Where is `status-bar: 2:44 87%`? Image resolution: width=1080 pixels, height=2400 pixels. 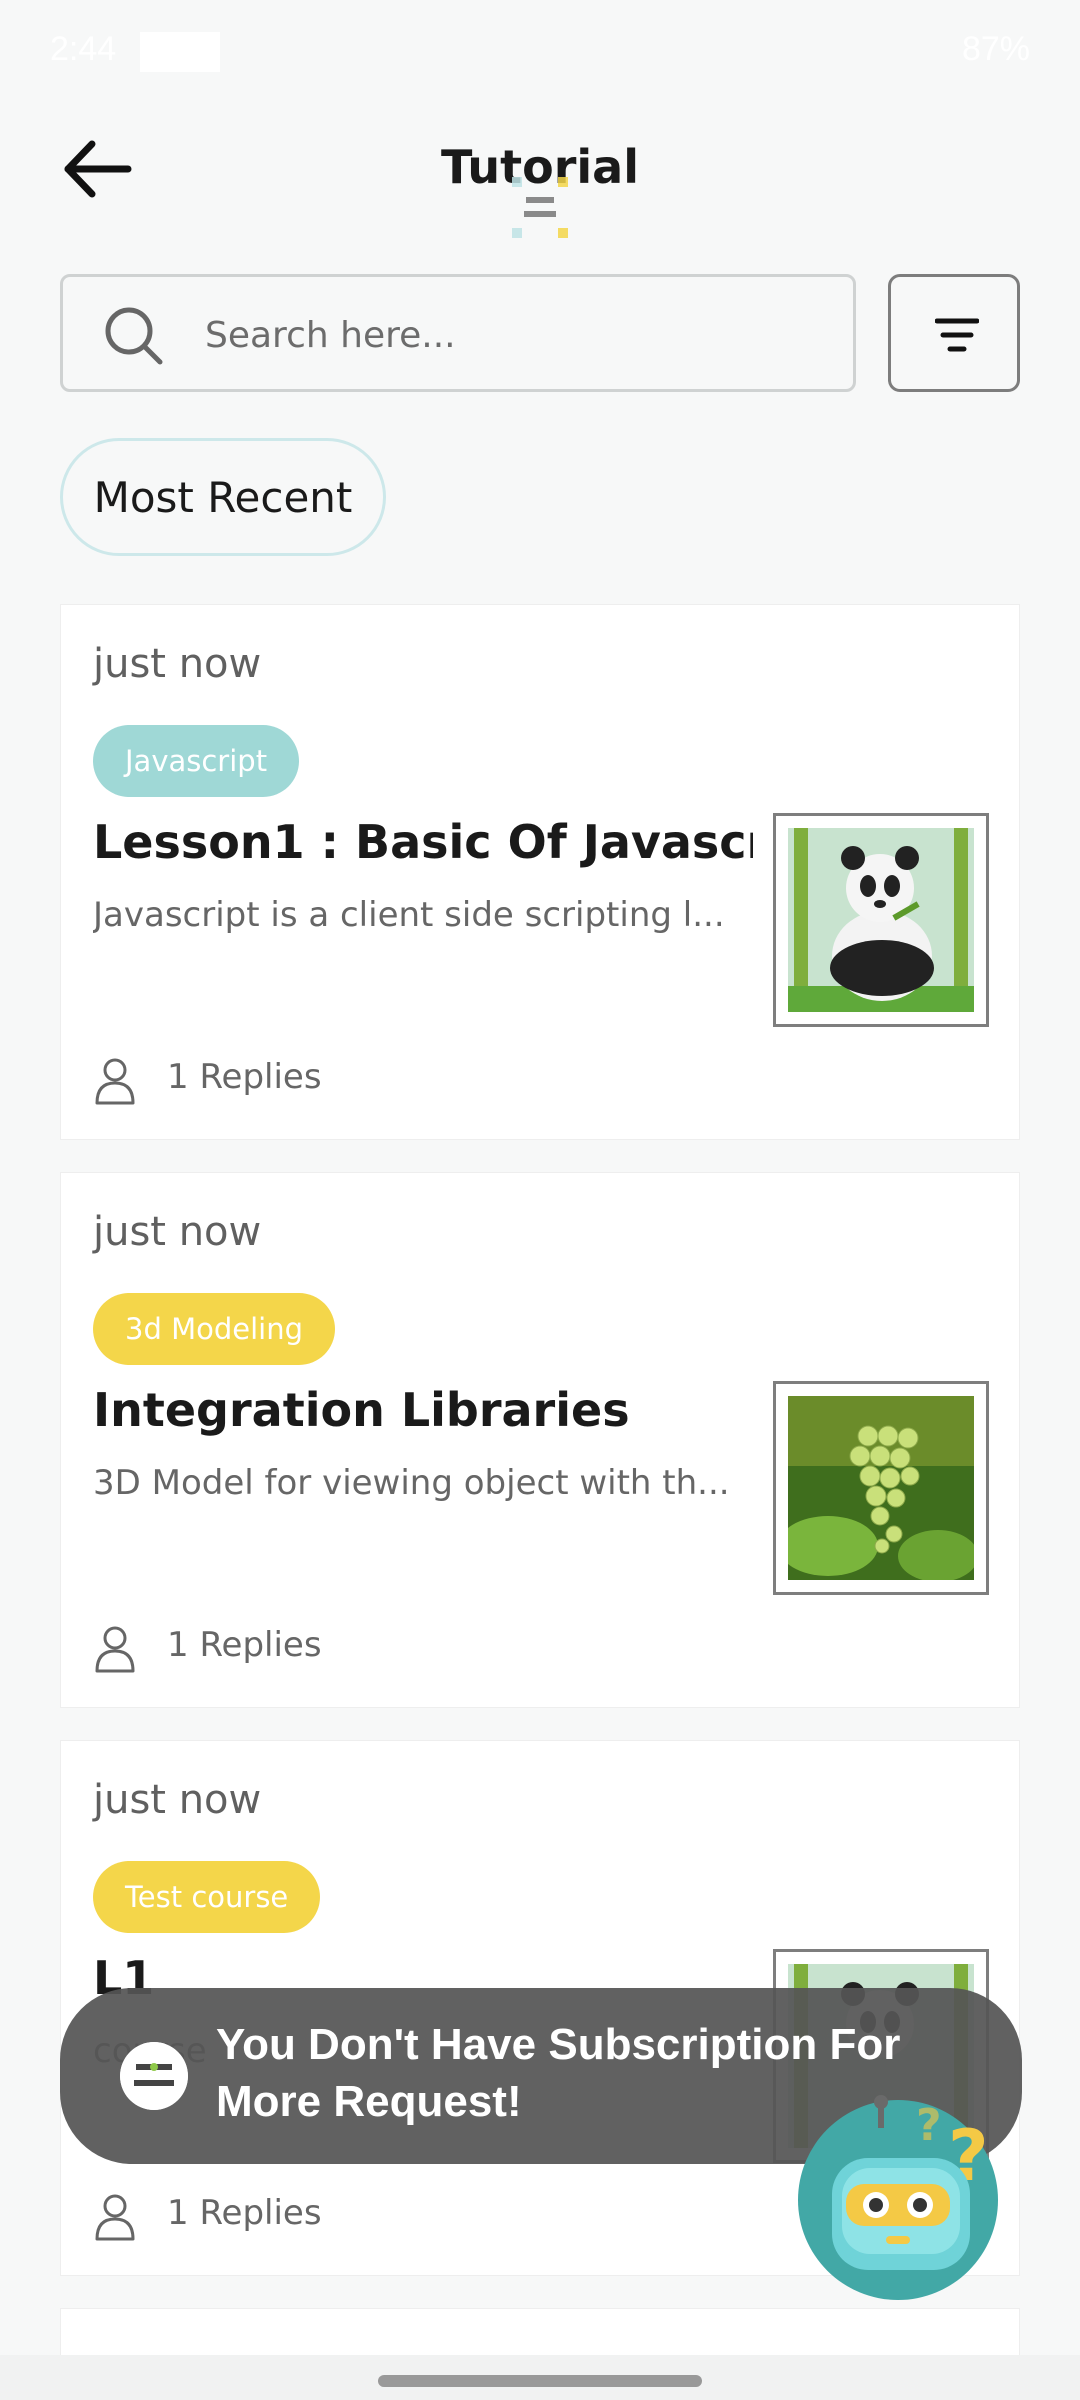
status-bar: 2:44 87% is located at coordinates (540, 50).